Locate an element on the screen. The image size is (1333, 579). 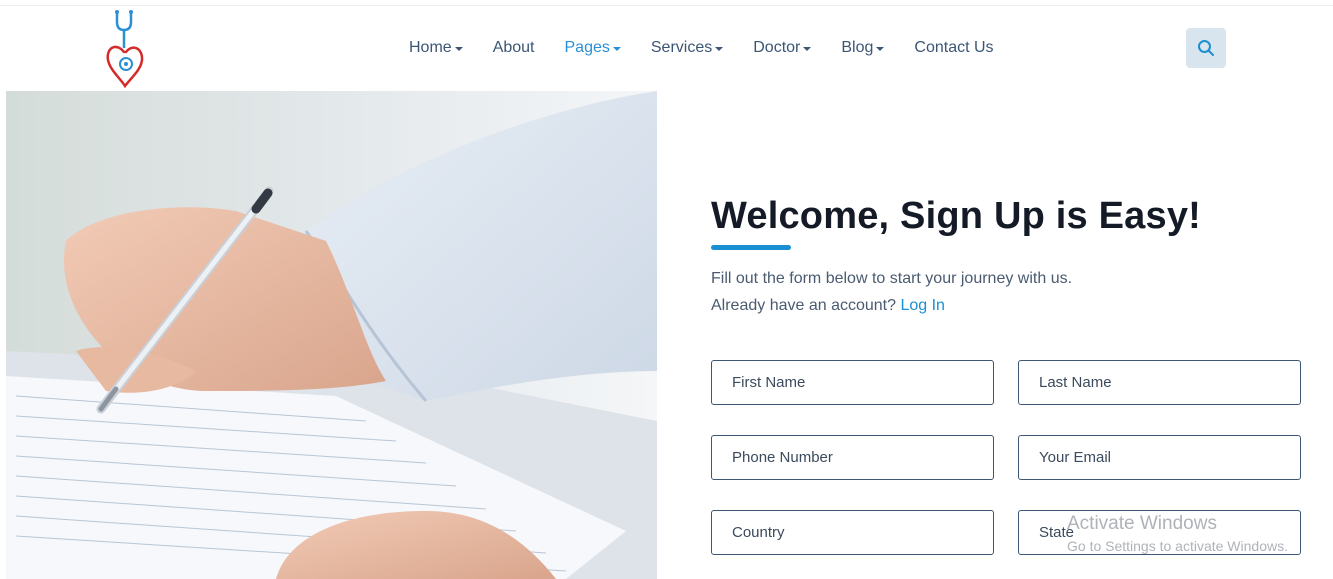
nav-home-label: Home is located at coordinates (430, 47).